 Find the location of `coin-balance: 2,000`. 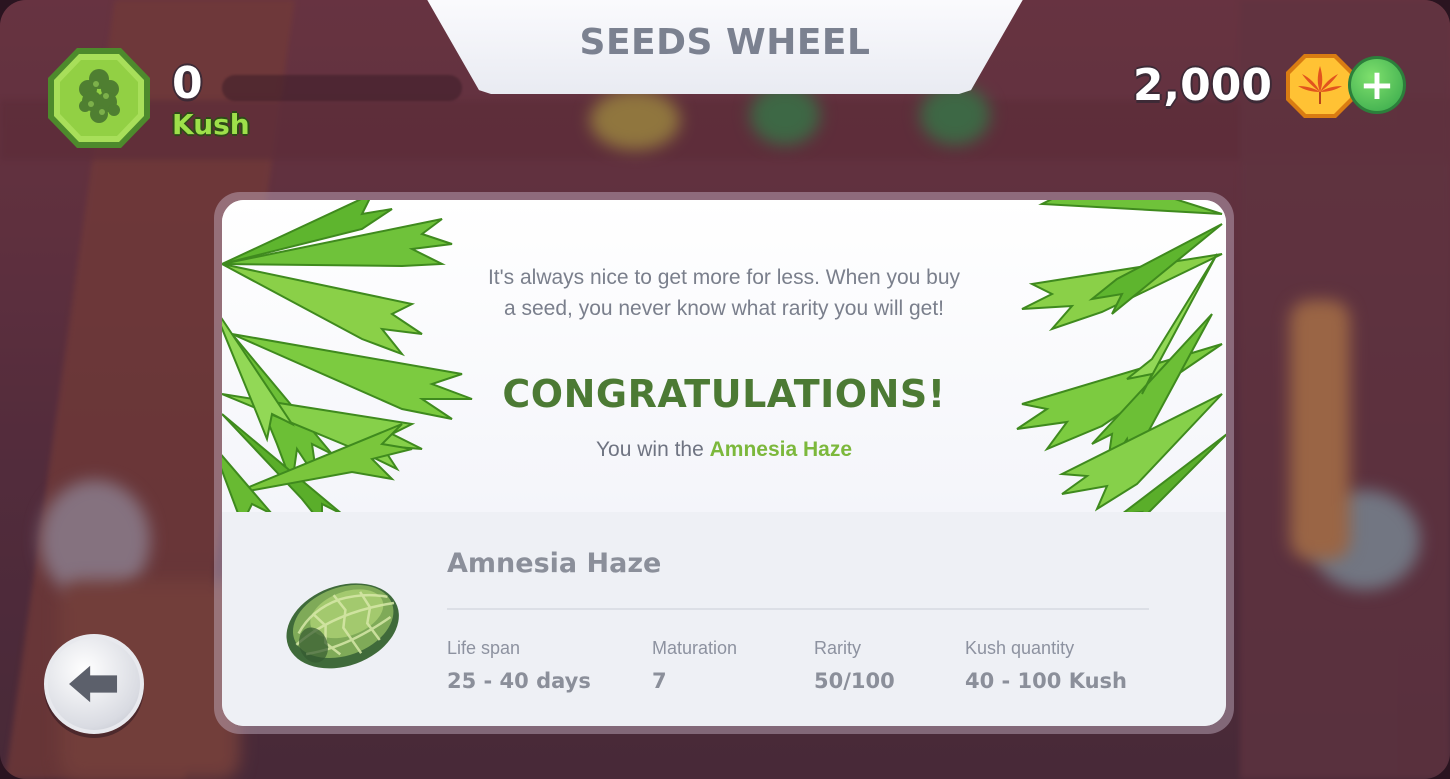

coin-balance: 2,000 is located at coordinates (1202, 85).